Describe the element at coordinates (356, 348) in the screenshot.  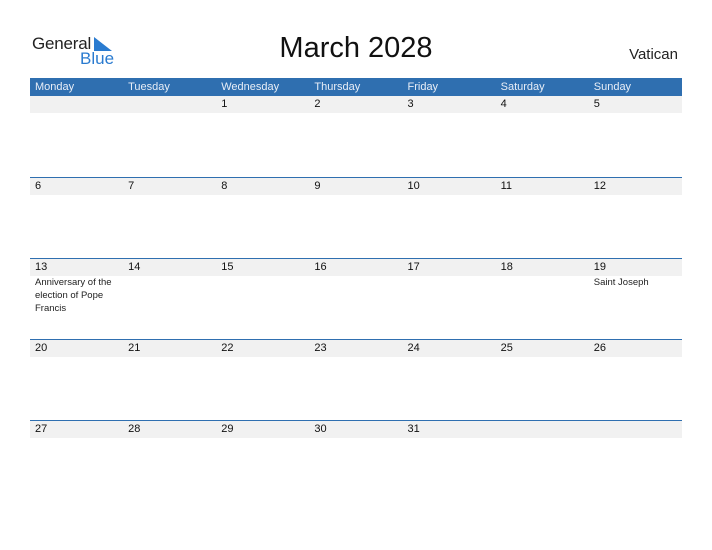
I see `day-number-bar: 20 21 22 23 24 25 26` at that location.